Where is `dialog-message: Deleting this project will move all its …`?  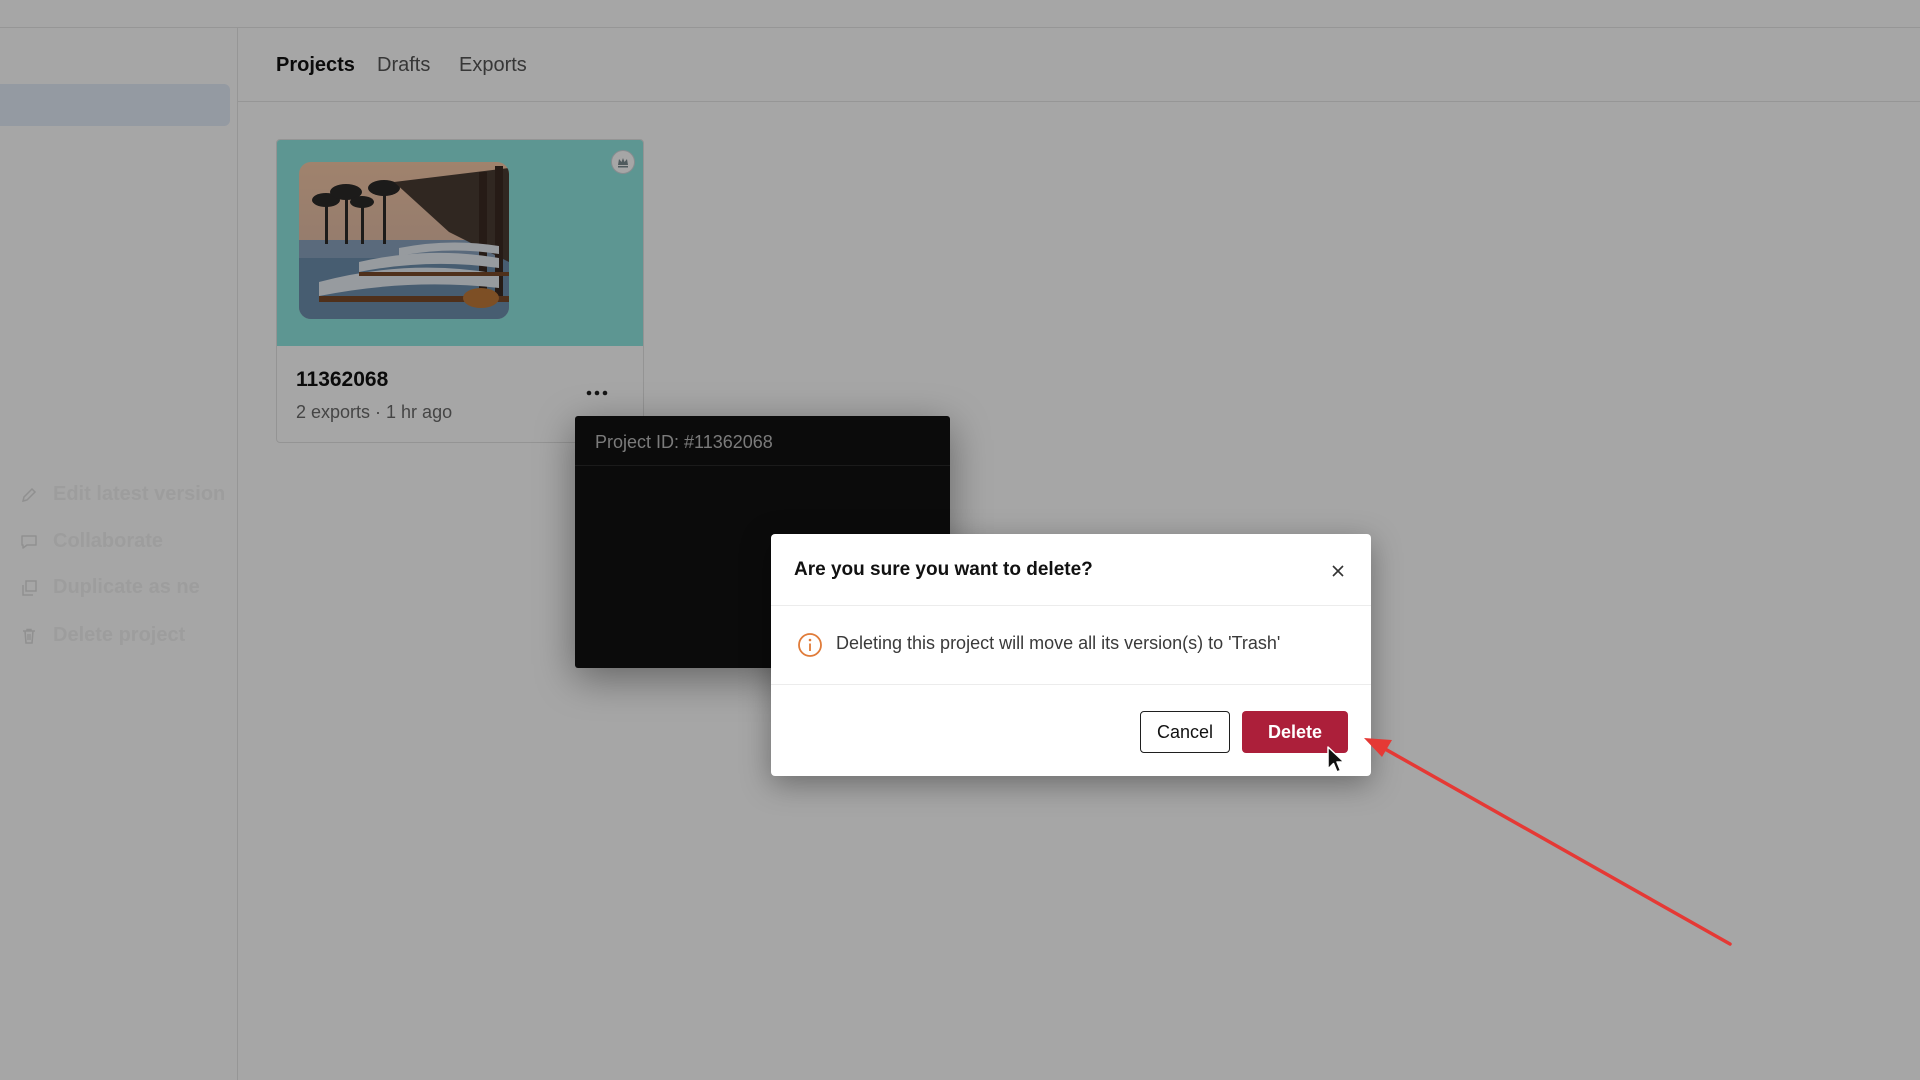 dialog-message: Deleting this project will move all its … is located at coordinates (1058, 643).